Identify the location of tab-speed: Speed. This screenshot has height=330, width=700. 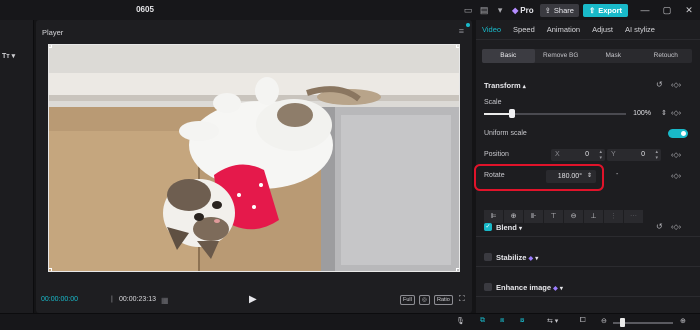
(524, 29).